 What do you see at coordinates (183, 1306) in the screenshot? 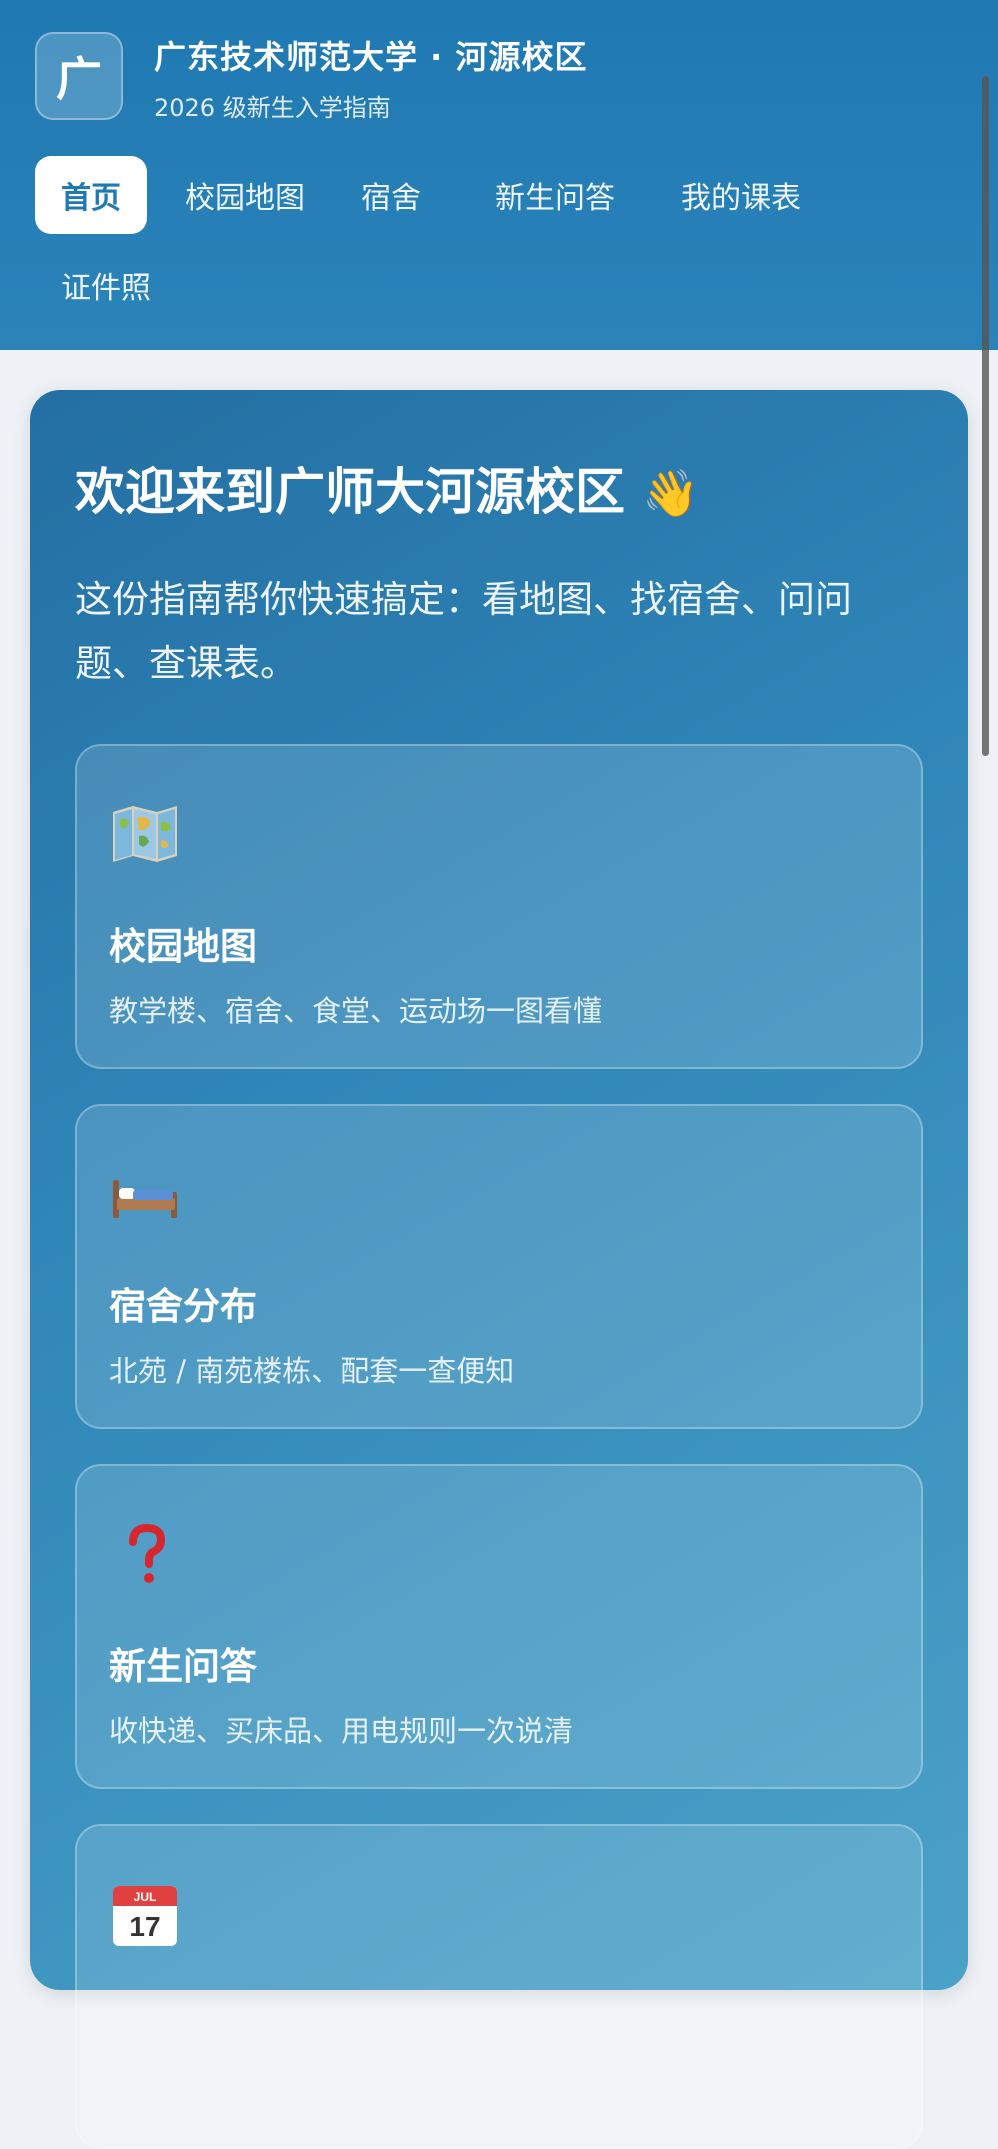
I see `card-title: 宿舍分布` at bounding box center [183, 1306].